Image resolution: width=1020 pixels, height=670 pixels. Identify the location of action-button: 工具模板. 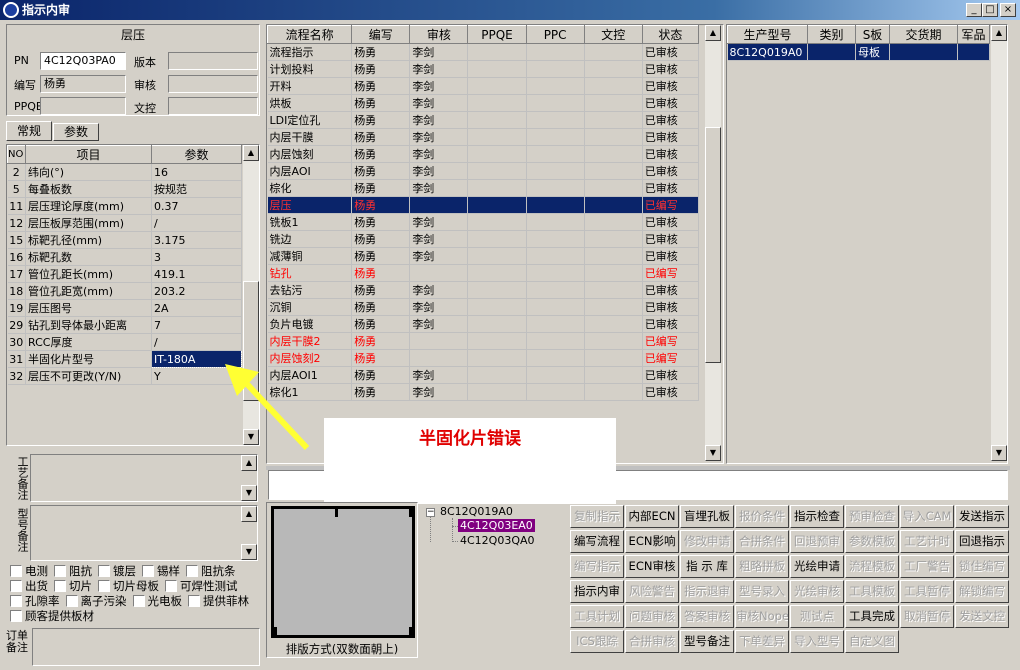
(872, 591).